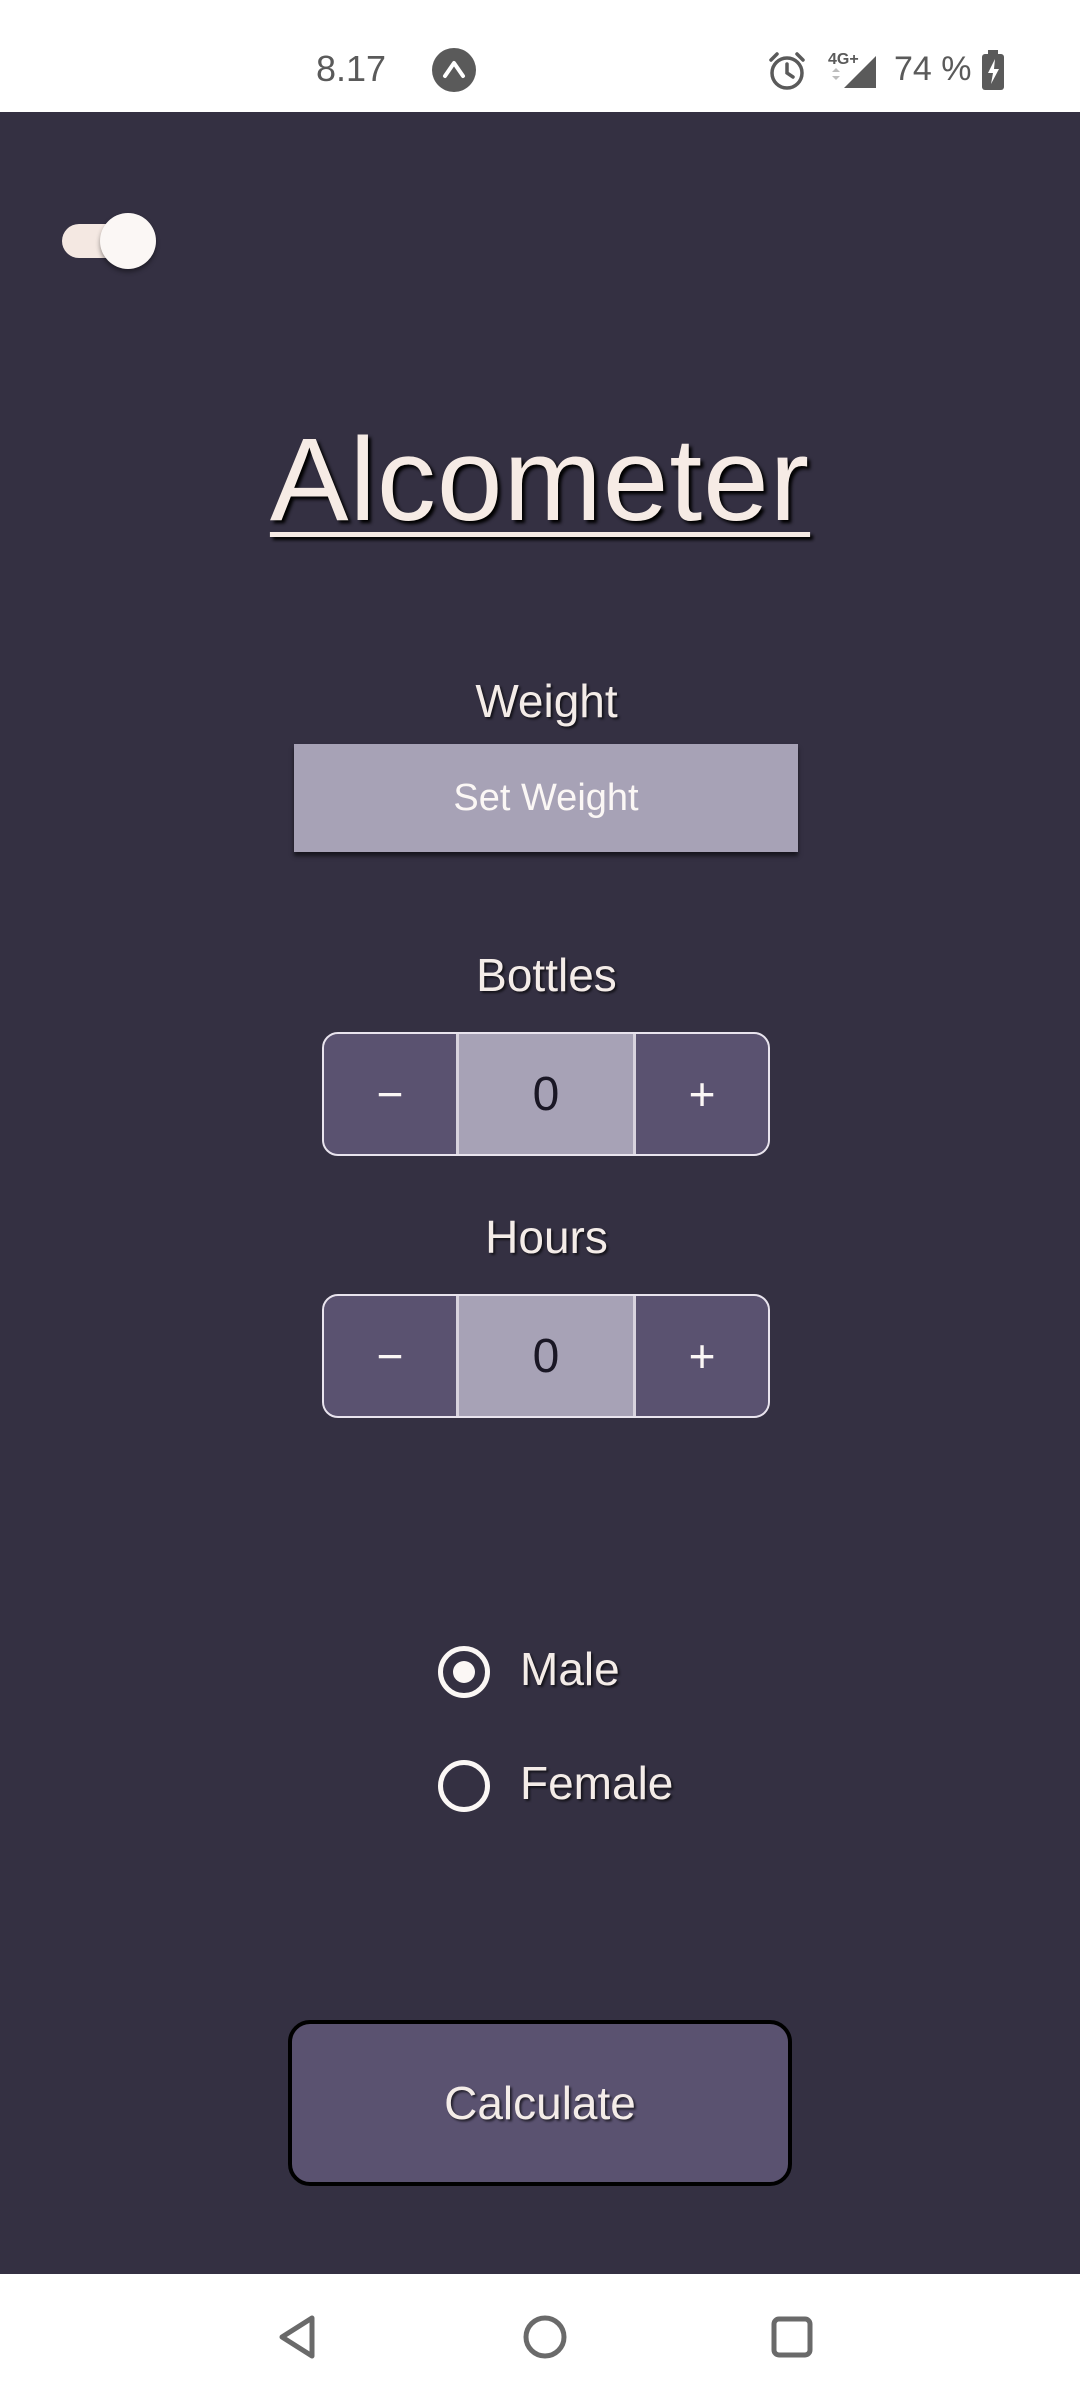 The width and height of the screenshot is (1080, 2400). I want to click on recents-icon, so click(792, 2339).